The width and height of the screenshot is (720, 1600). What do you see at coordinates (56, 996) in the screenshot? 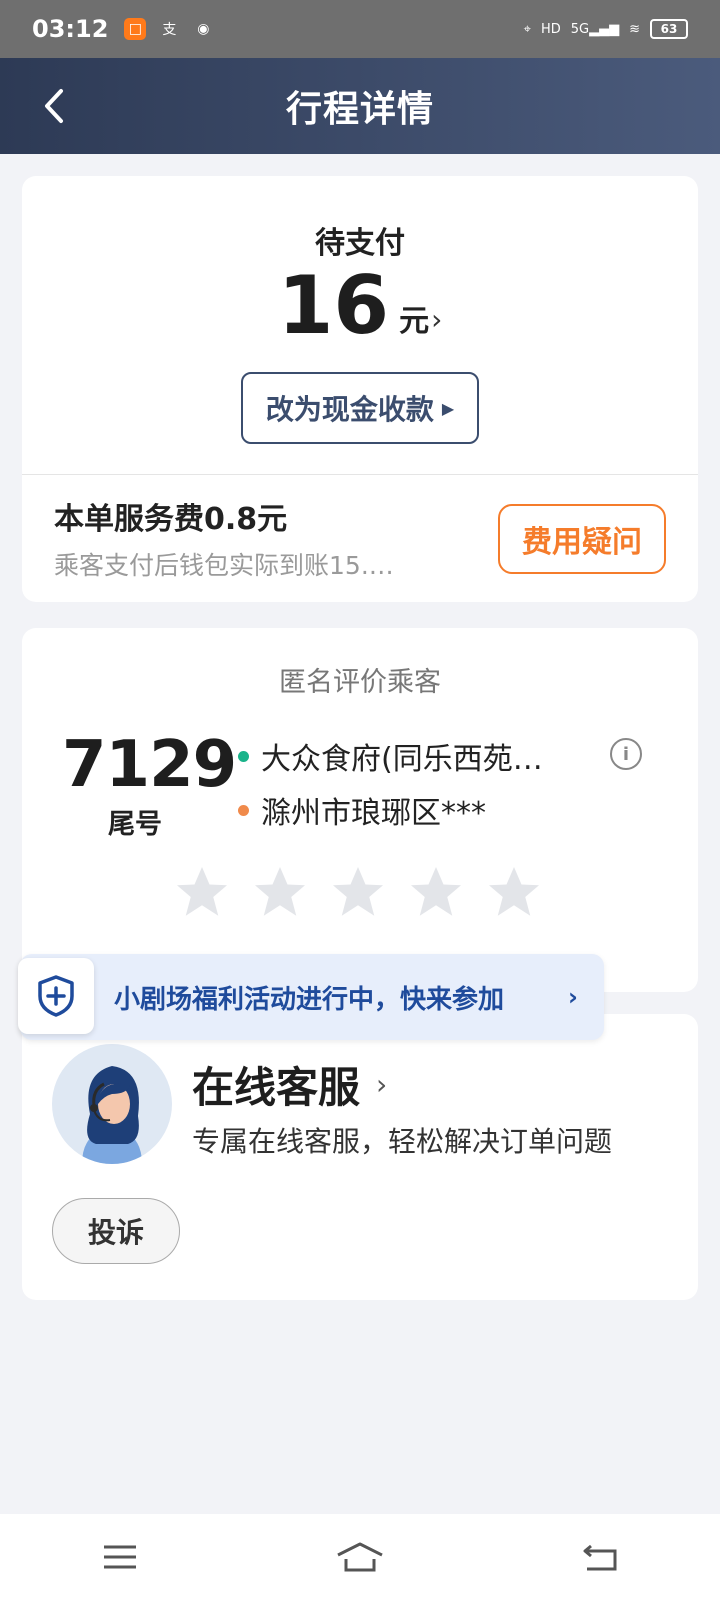
I see `shield-icon` at bounding box center [56, 996].